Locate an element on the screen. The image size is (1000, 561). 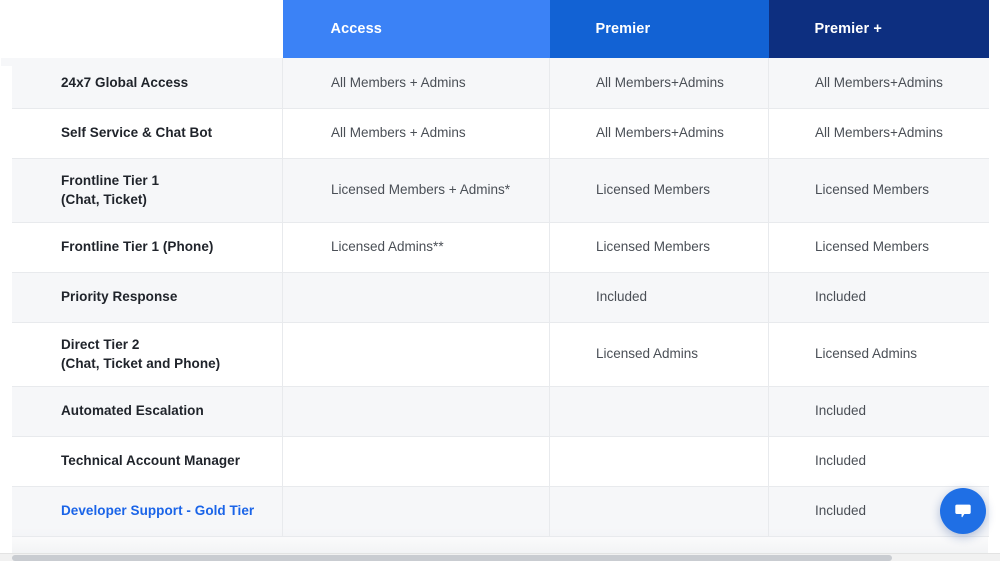
feature-cell: Technical Account Manager is located at coordinates (141, 461).